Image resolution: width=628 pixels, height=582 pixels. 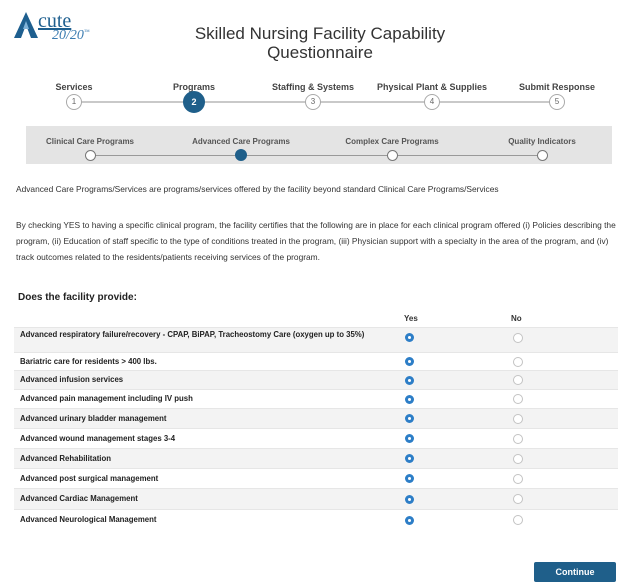 What do you see at coordinates (316, 361) in the screenshot?
I see `program-row: Bariatric care for residents > 400 lbs.` at bounding box center [316, 361].